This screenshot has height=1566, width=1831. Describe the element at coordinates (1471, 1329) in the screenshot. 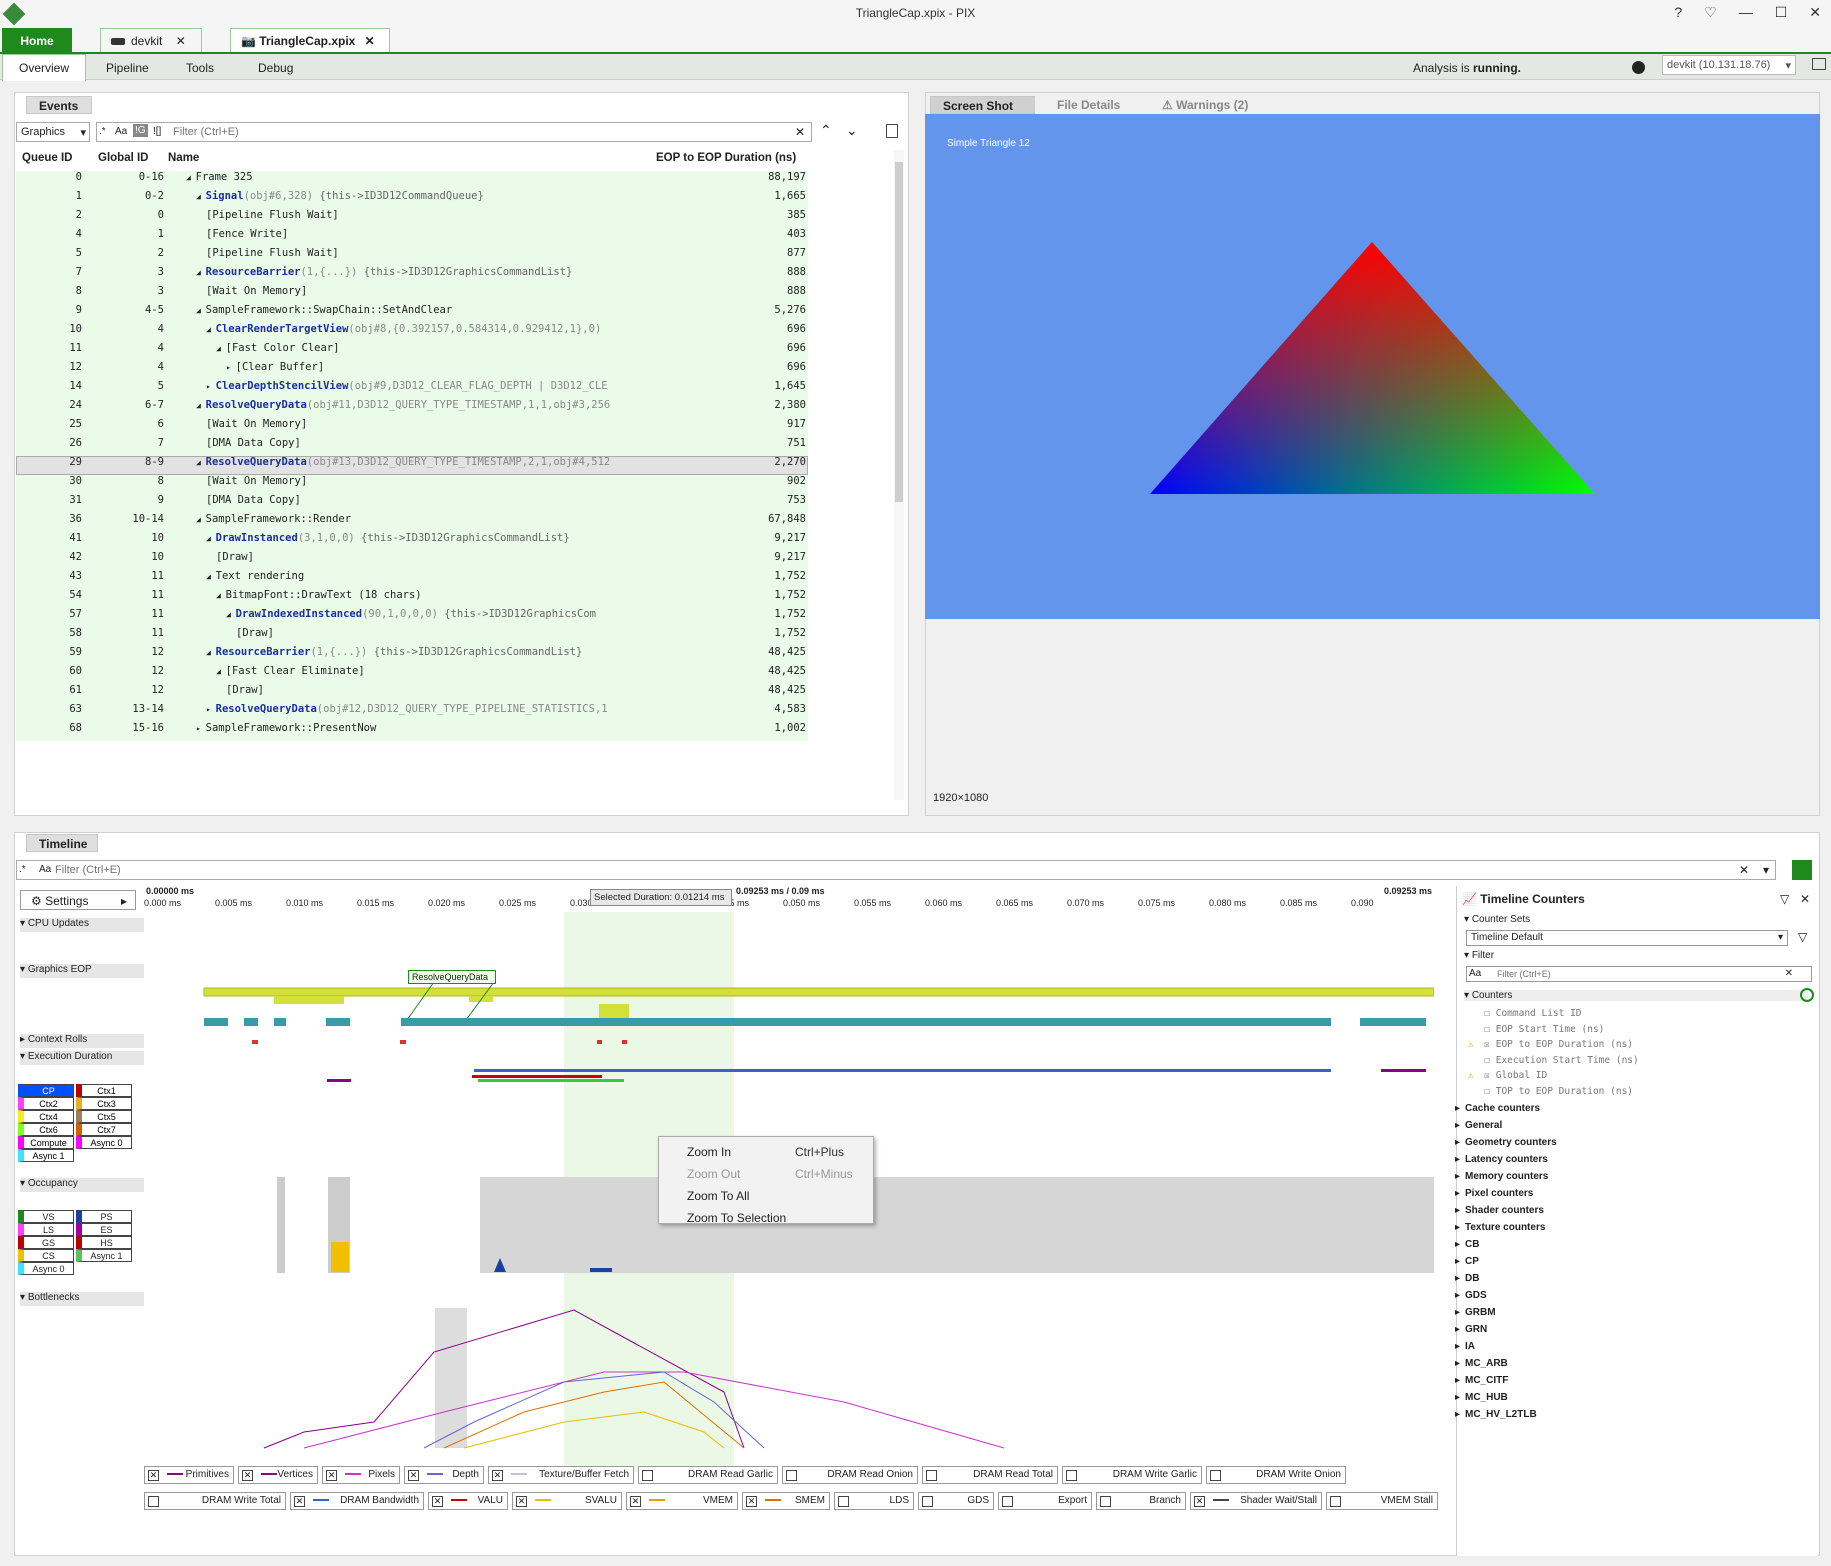

I see `counter-group: GRN` at that location.